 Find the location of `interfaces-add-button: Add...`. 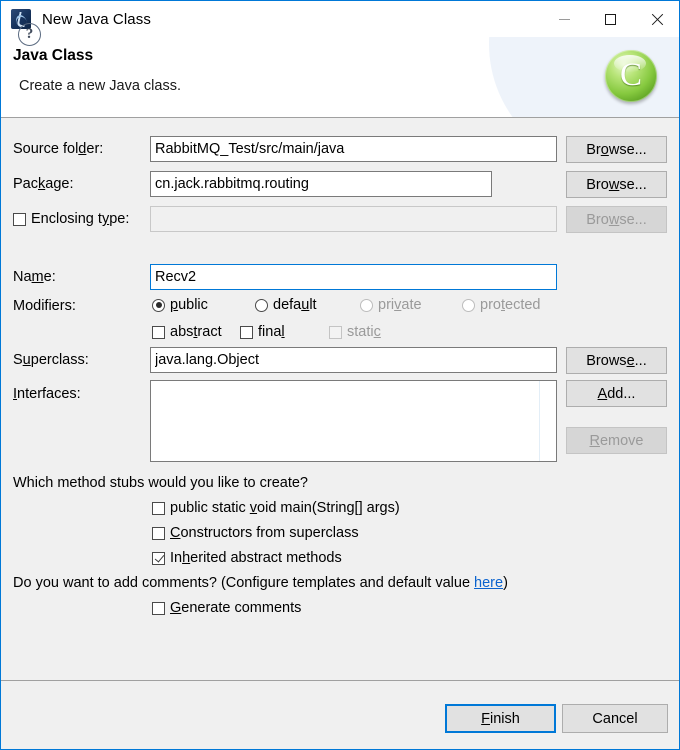

interfaces-add-button: Add... is located at coordinates (616, 393).